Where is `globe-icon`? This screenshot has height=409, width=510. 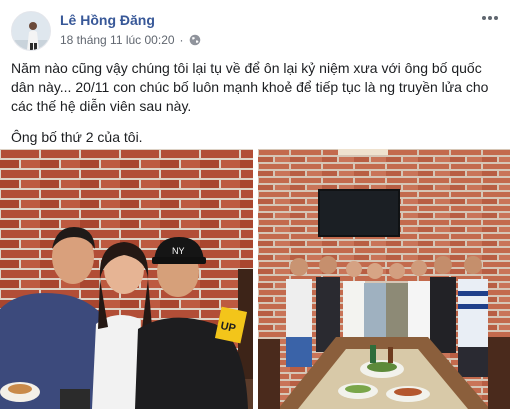 globe-icon is located at coordinates (195, 40).